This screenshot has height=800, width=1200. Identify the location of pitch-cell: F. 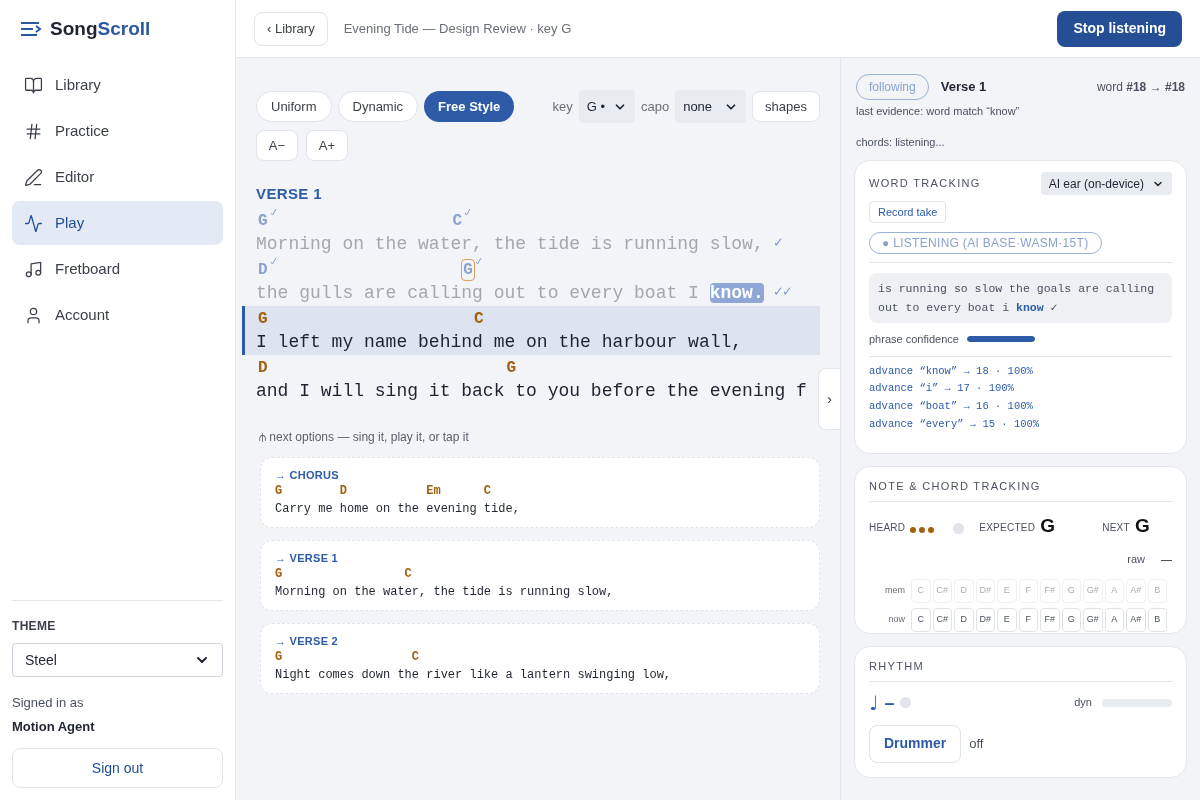
(1028, 620).